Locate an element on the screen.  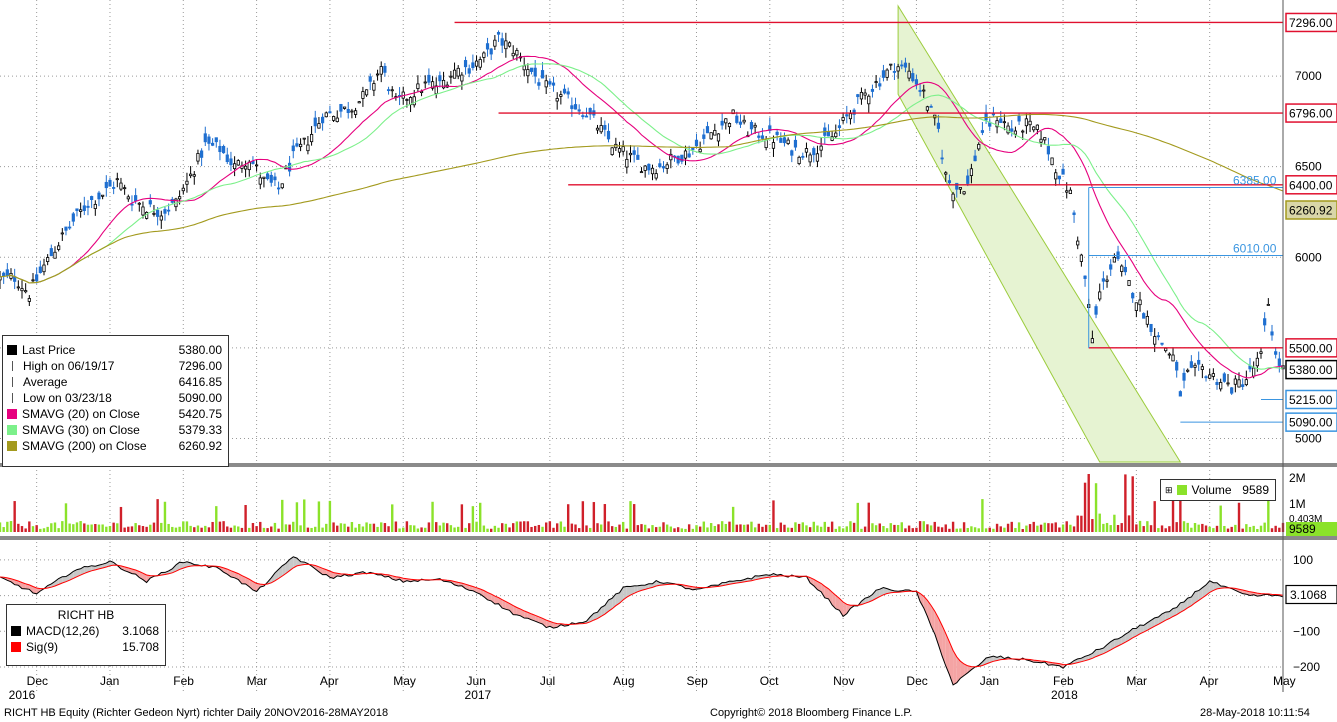
legend-row: Low on 03/23/18 5090.00 is located at coordinates (115, 398).